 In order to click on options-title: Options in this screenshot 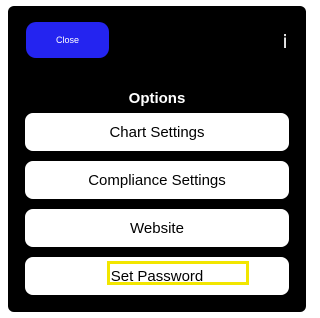, I will do `click(157, 98)`.